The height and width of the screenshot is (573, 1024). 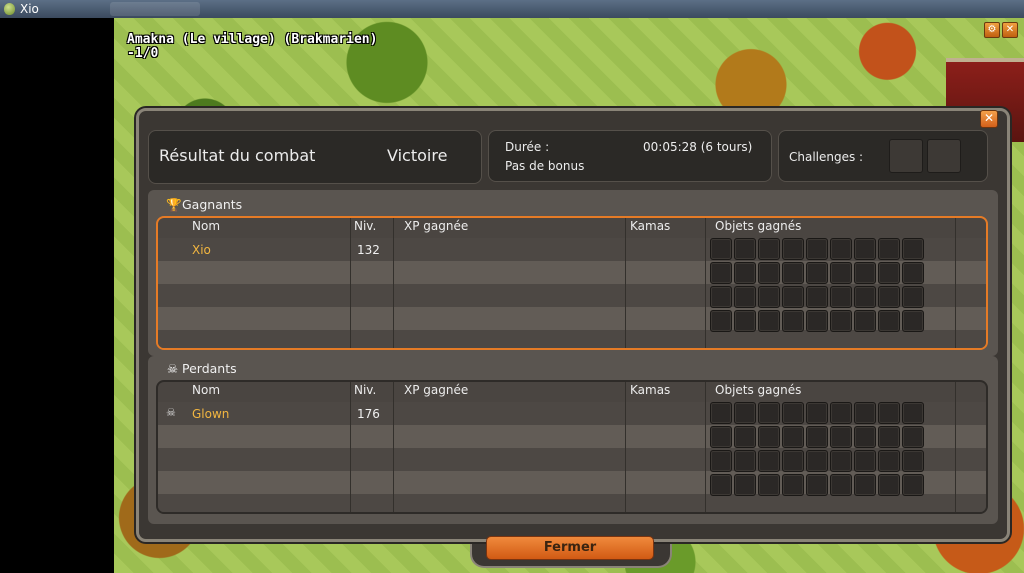 I want to click on map-coordinates: -1/0, so click(x=143, y=53).